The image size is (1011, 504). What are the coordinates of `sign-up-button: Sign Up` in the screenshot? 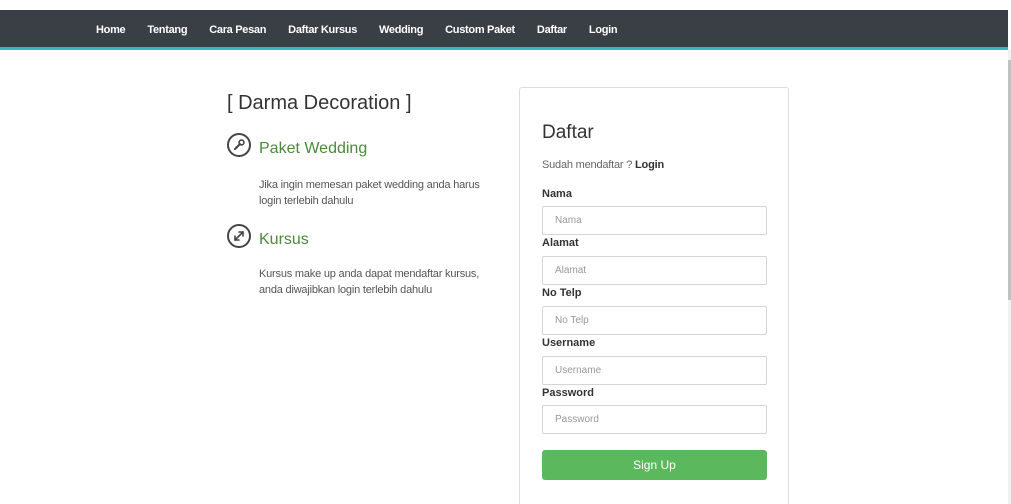 It's located at (654, 465).